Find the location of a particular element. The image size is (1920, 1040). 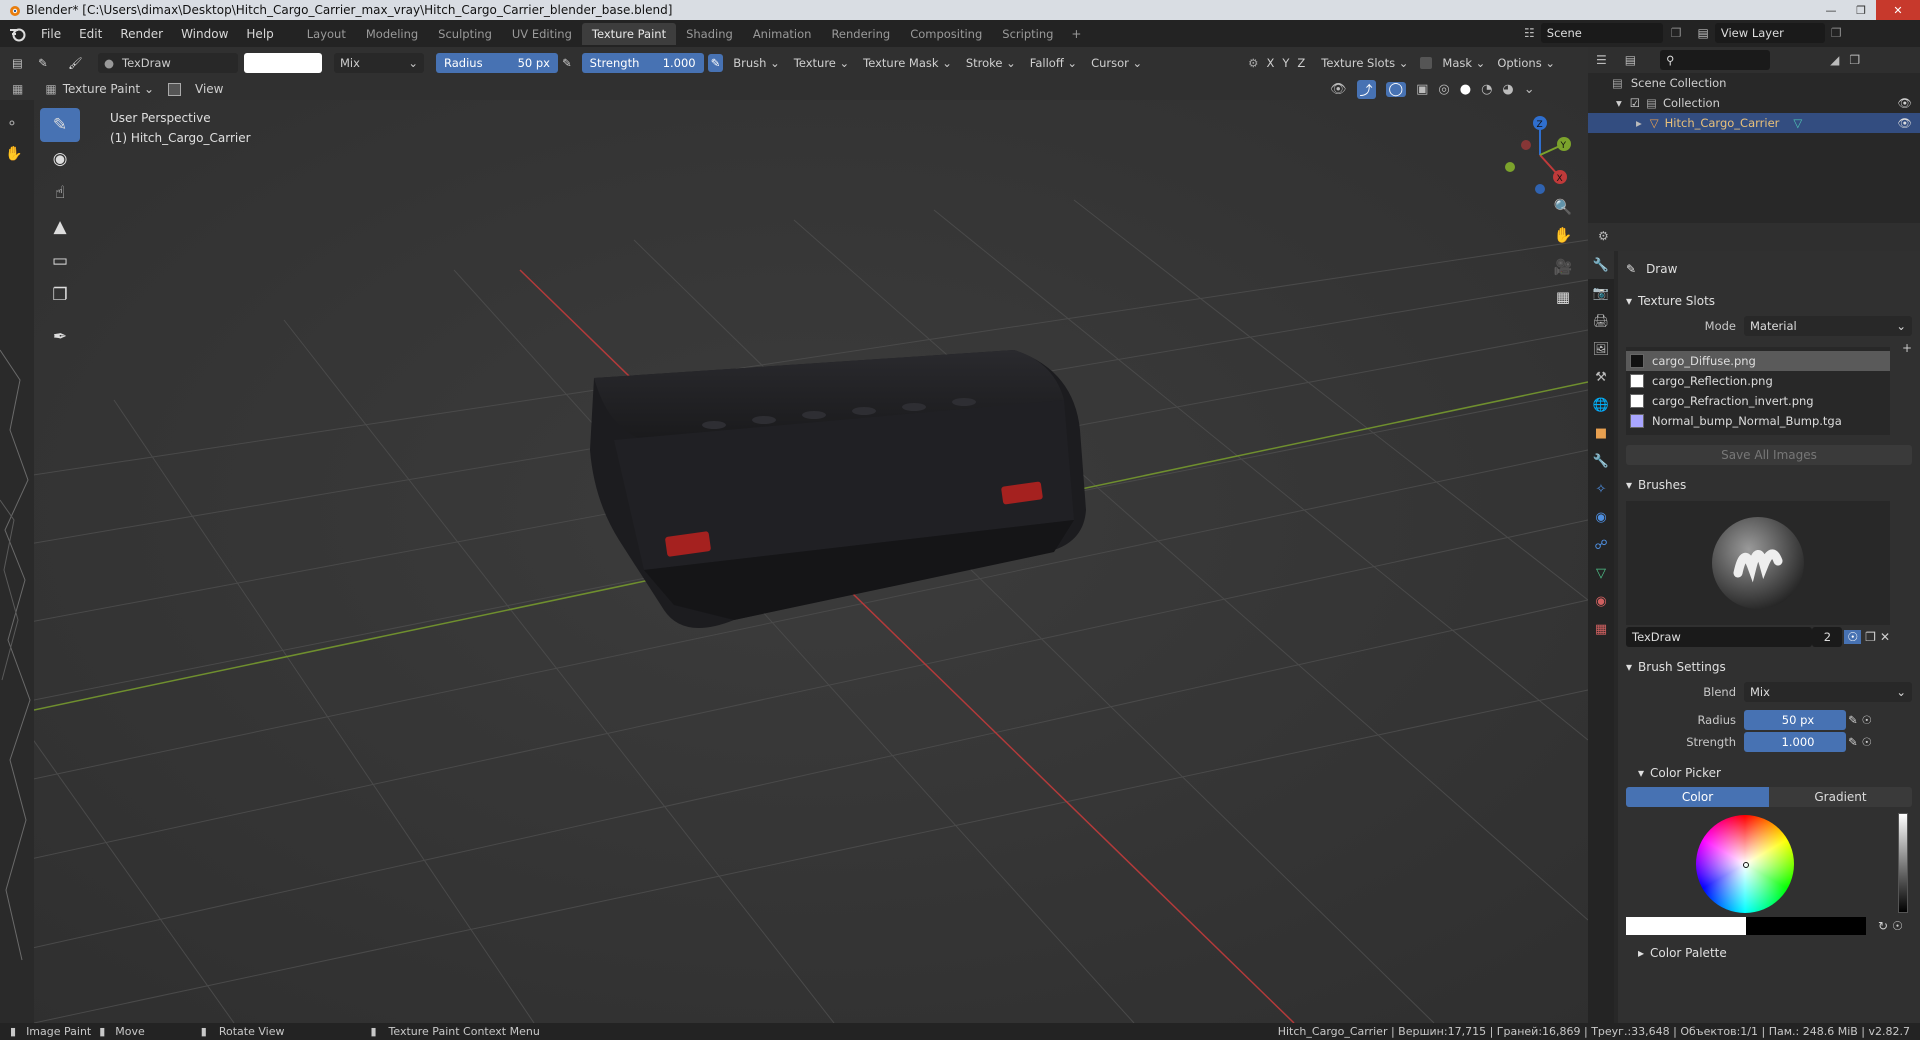

shading-options-icon: ⌄ is located at coordinates (1529, 89).